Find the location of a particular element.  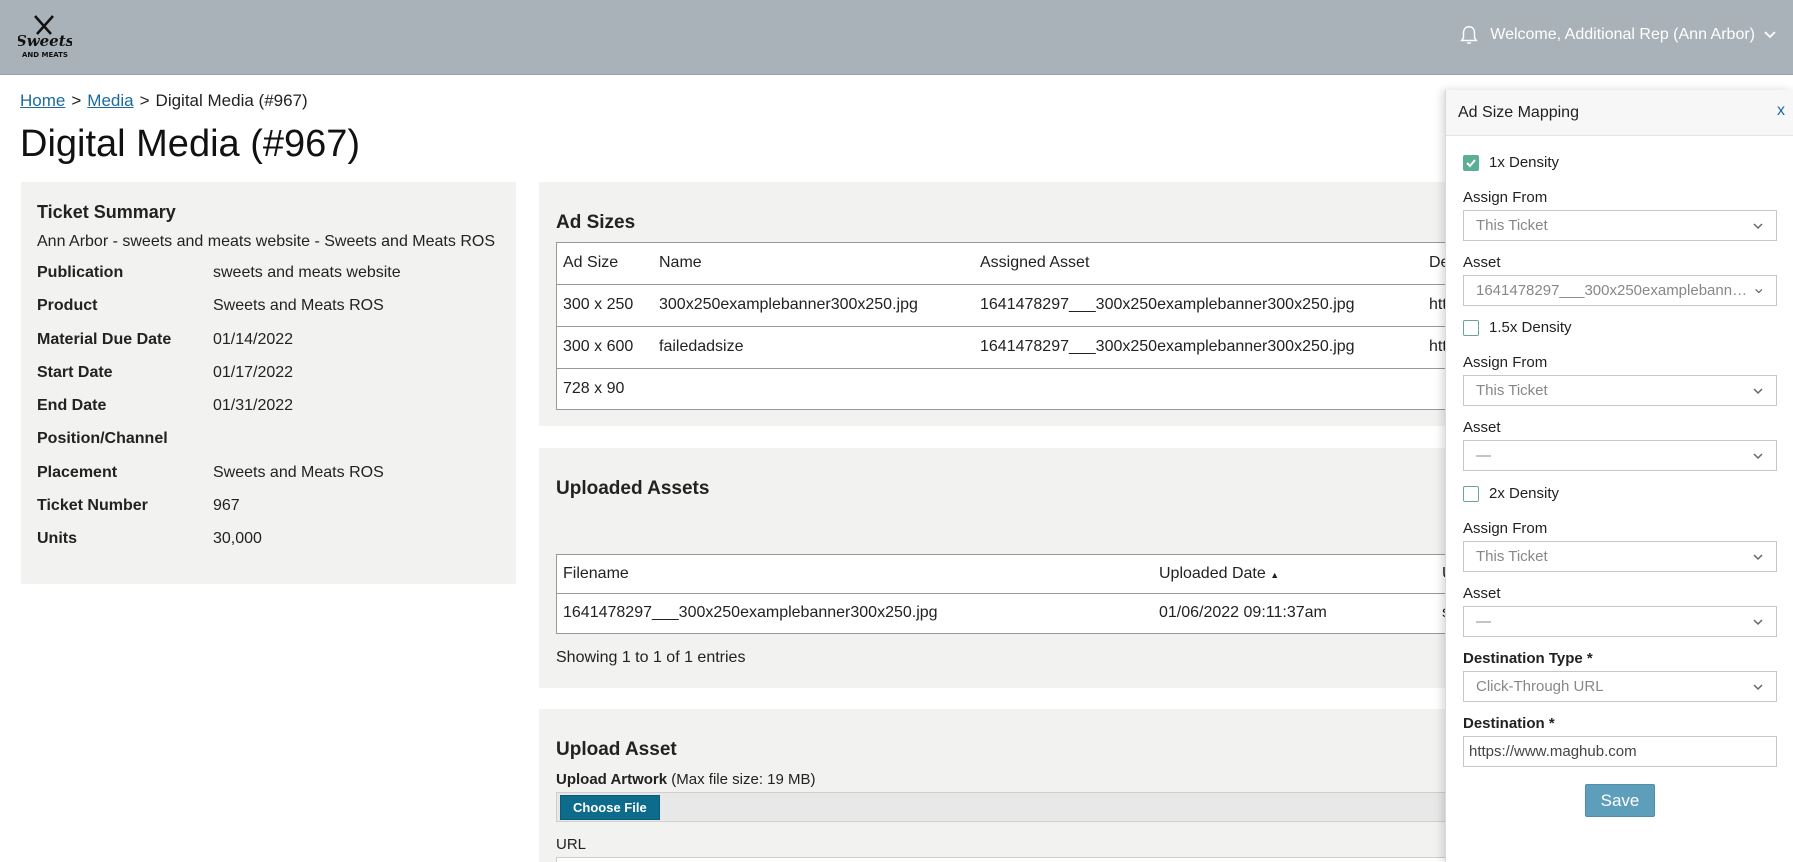

company-logo: Sweets AND MEATS is located at coordinates (45, 37).